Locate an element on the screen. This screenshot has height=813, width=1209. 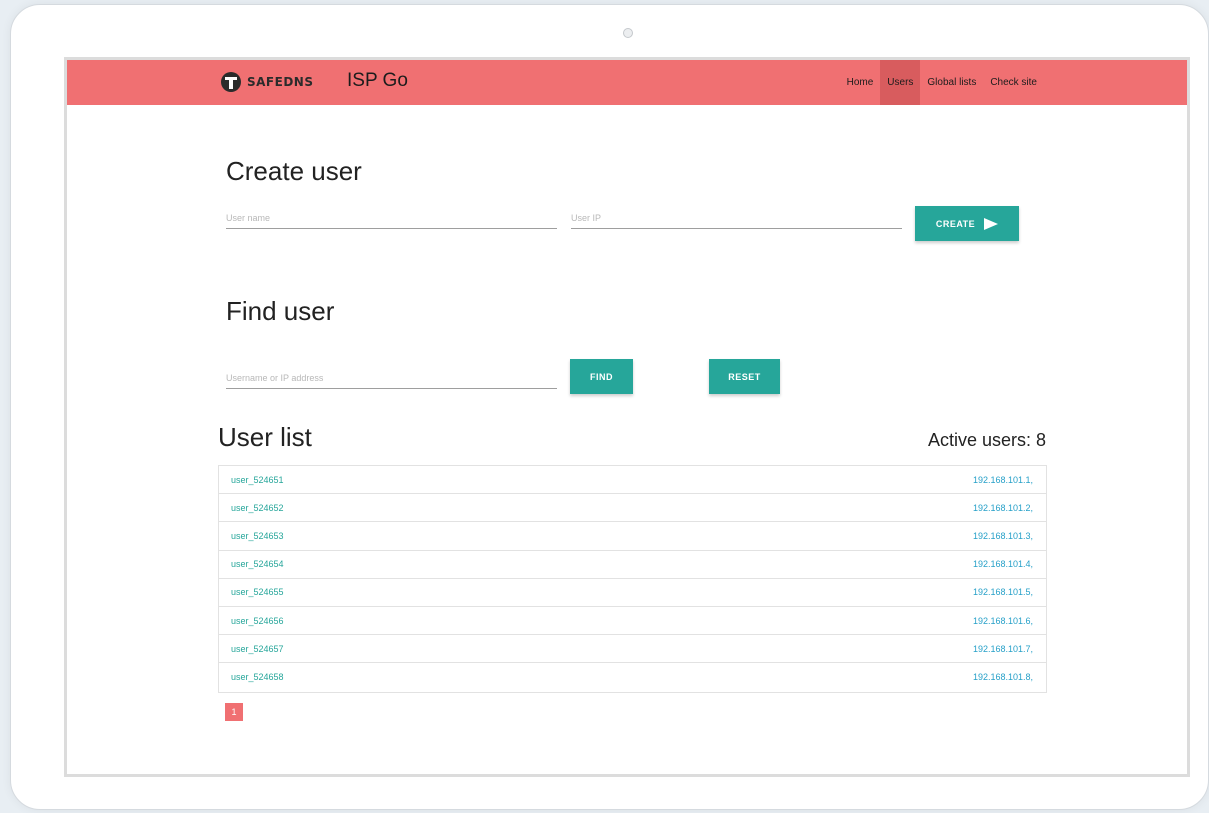
user-ip-link: 192.168.101.1, is located at coordinates (1003, 480).